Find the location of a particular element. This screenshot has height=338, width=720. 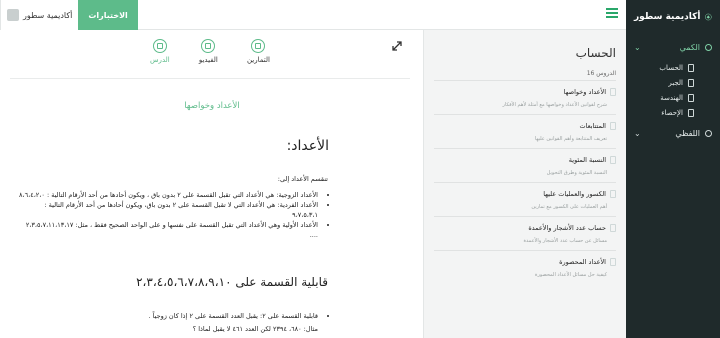

divider is located at coordinates (210, 78).